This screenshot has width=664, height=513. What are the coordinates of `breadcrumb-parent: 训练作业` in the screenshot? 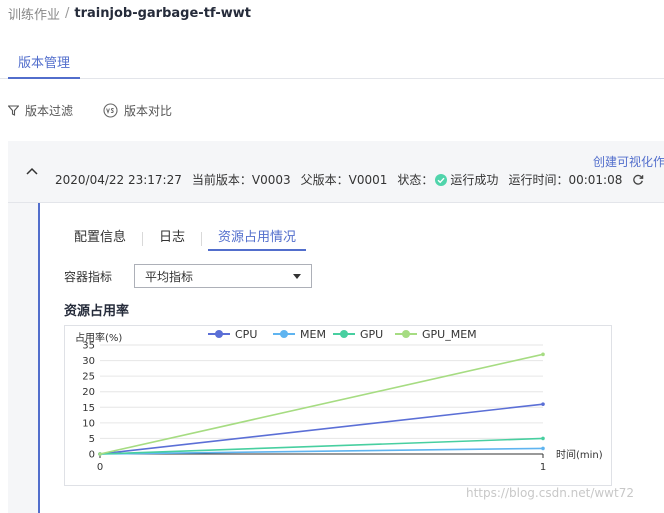 It's located at (34, 13).